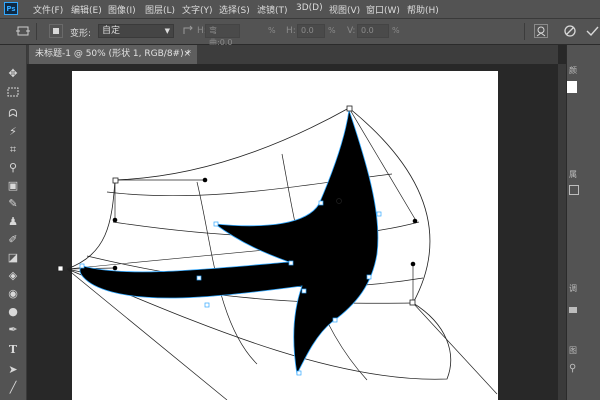 Image resolution: width=600 pixels, height=400 pixels. What do you see at coordinates (13, 168) in the screenshot?
I see `eyedropper-tool-icon: ⚲` at bounding box center [13, 168].